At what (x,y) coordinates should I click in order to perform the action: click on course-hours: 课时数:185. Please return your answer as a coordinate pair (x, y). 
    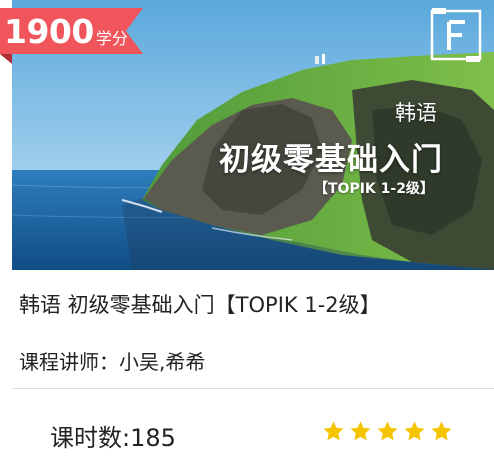
    Looking at the image, I should click on (113, 438).